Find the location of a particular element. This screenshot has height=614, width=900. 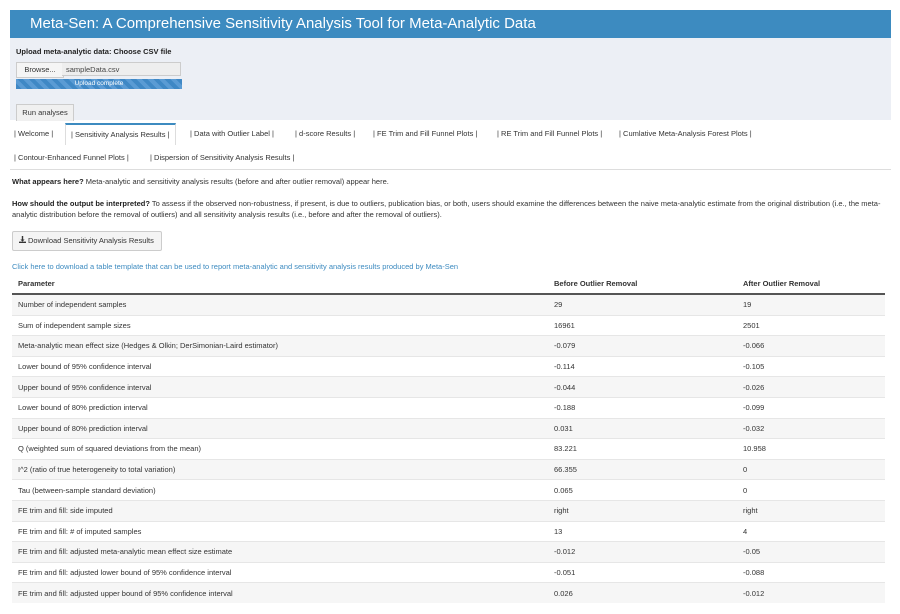

table-row: Sum of independent sample sizes 16961 2501 is located at coordinates (448, 325).